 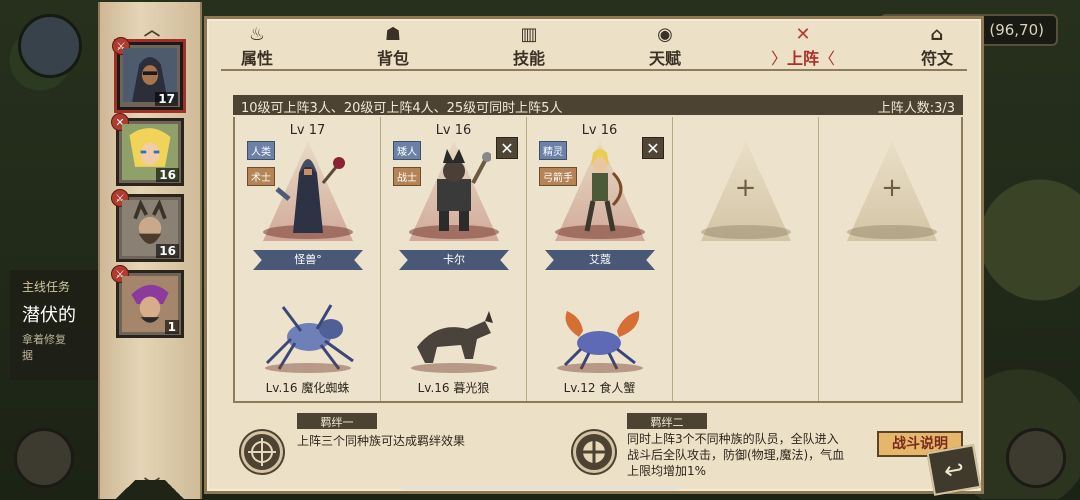 What do you see at coordinates (665, 47) in the screenshot?
I see `tab-talents: ◉ 天赋` at bounding box center [665, 47].